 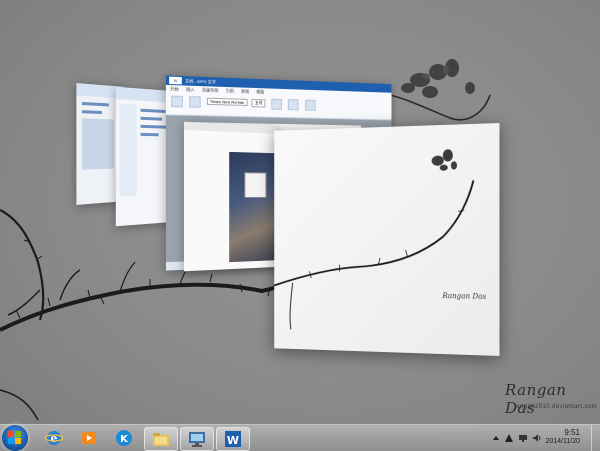 I want to click on font-name-select: Times New Roman, so click(x=227, y=101).